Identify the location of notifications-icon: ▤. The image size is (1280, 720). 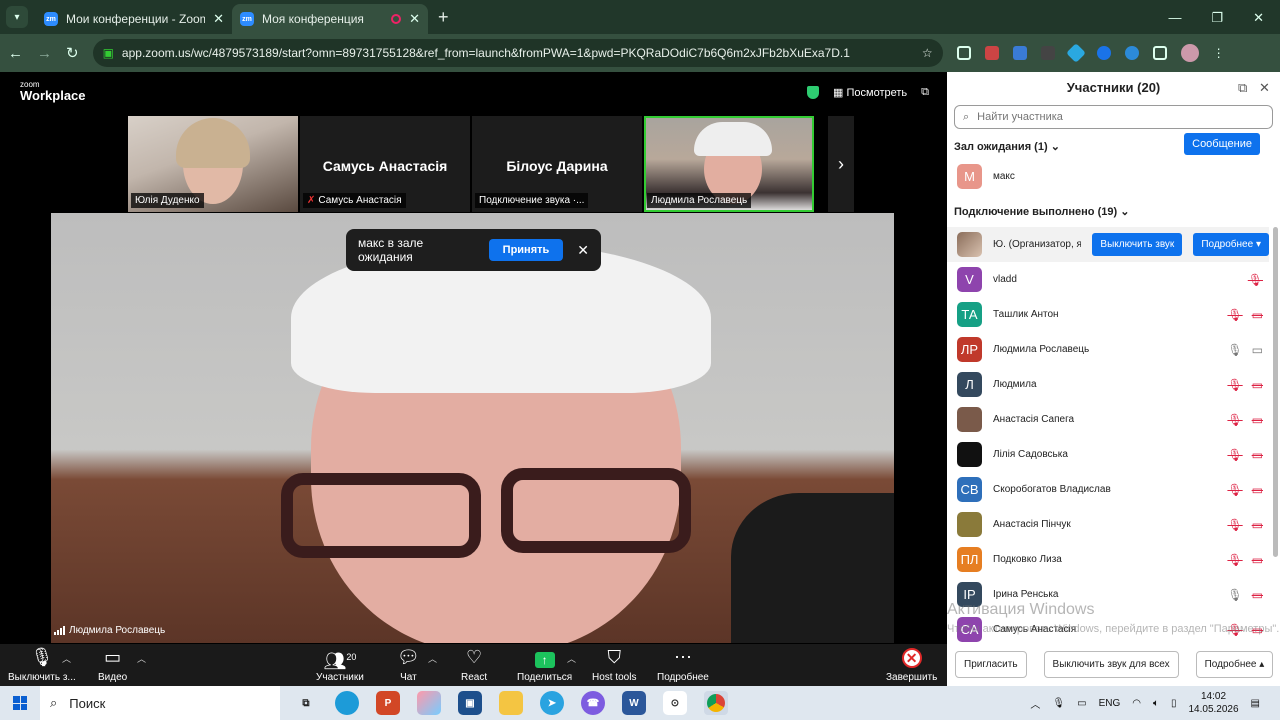
(1255, 703).